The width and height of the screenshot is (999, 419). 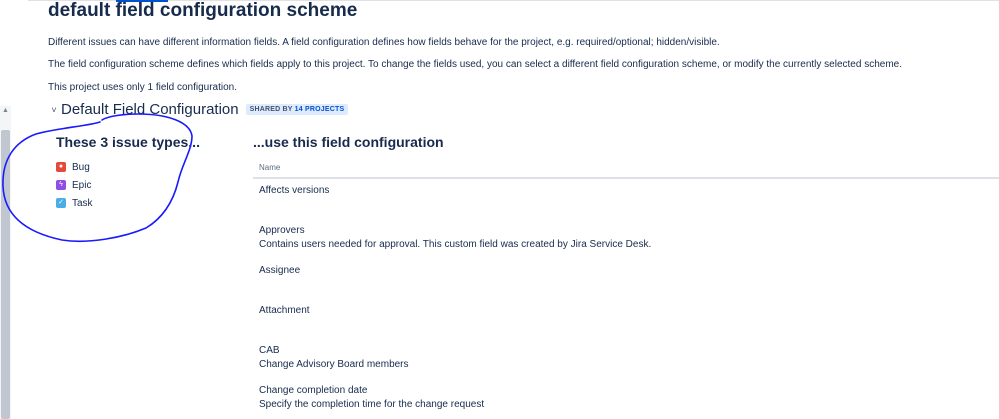 I want to click on field-configuration-table-title: ...use this field configuration, so click(x=348, y=142).